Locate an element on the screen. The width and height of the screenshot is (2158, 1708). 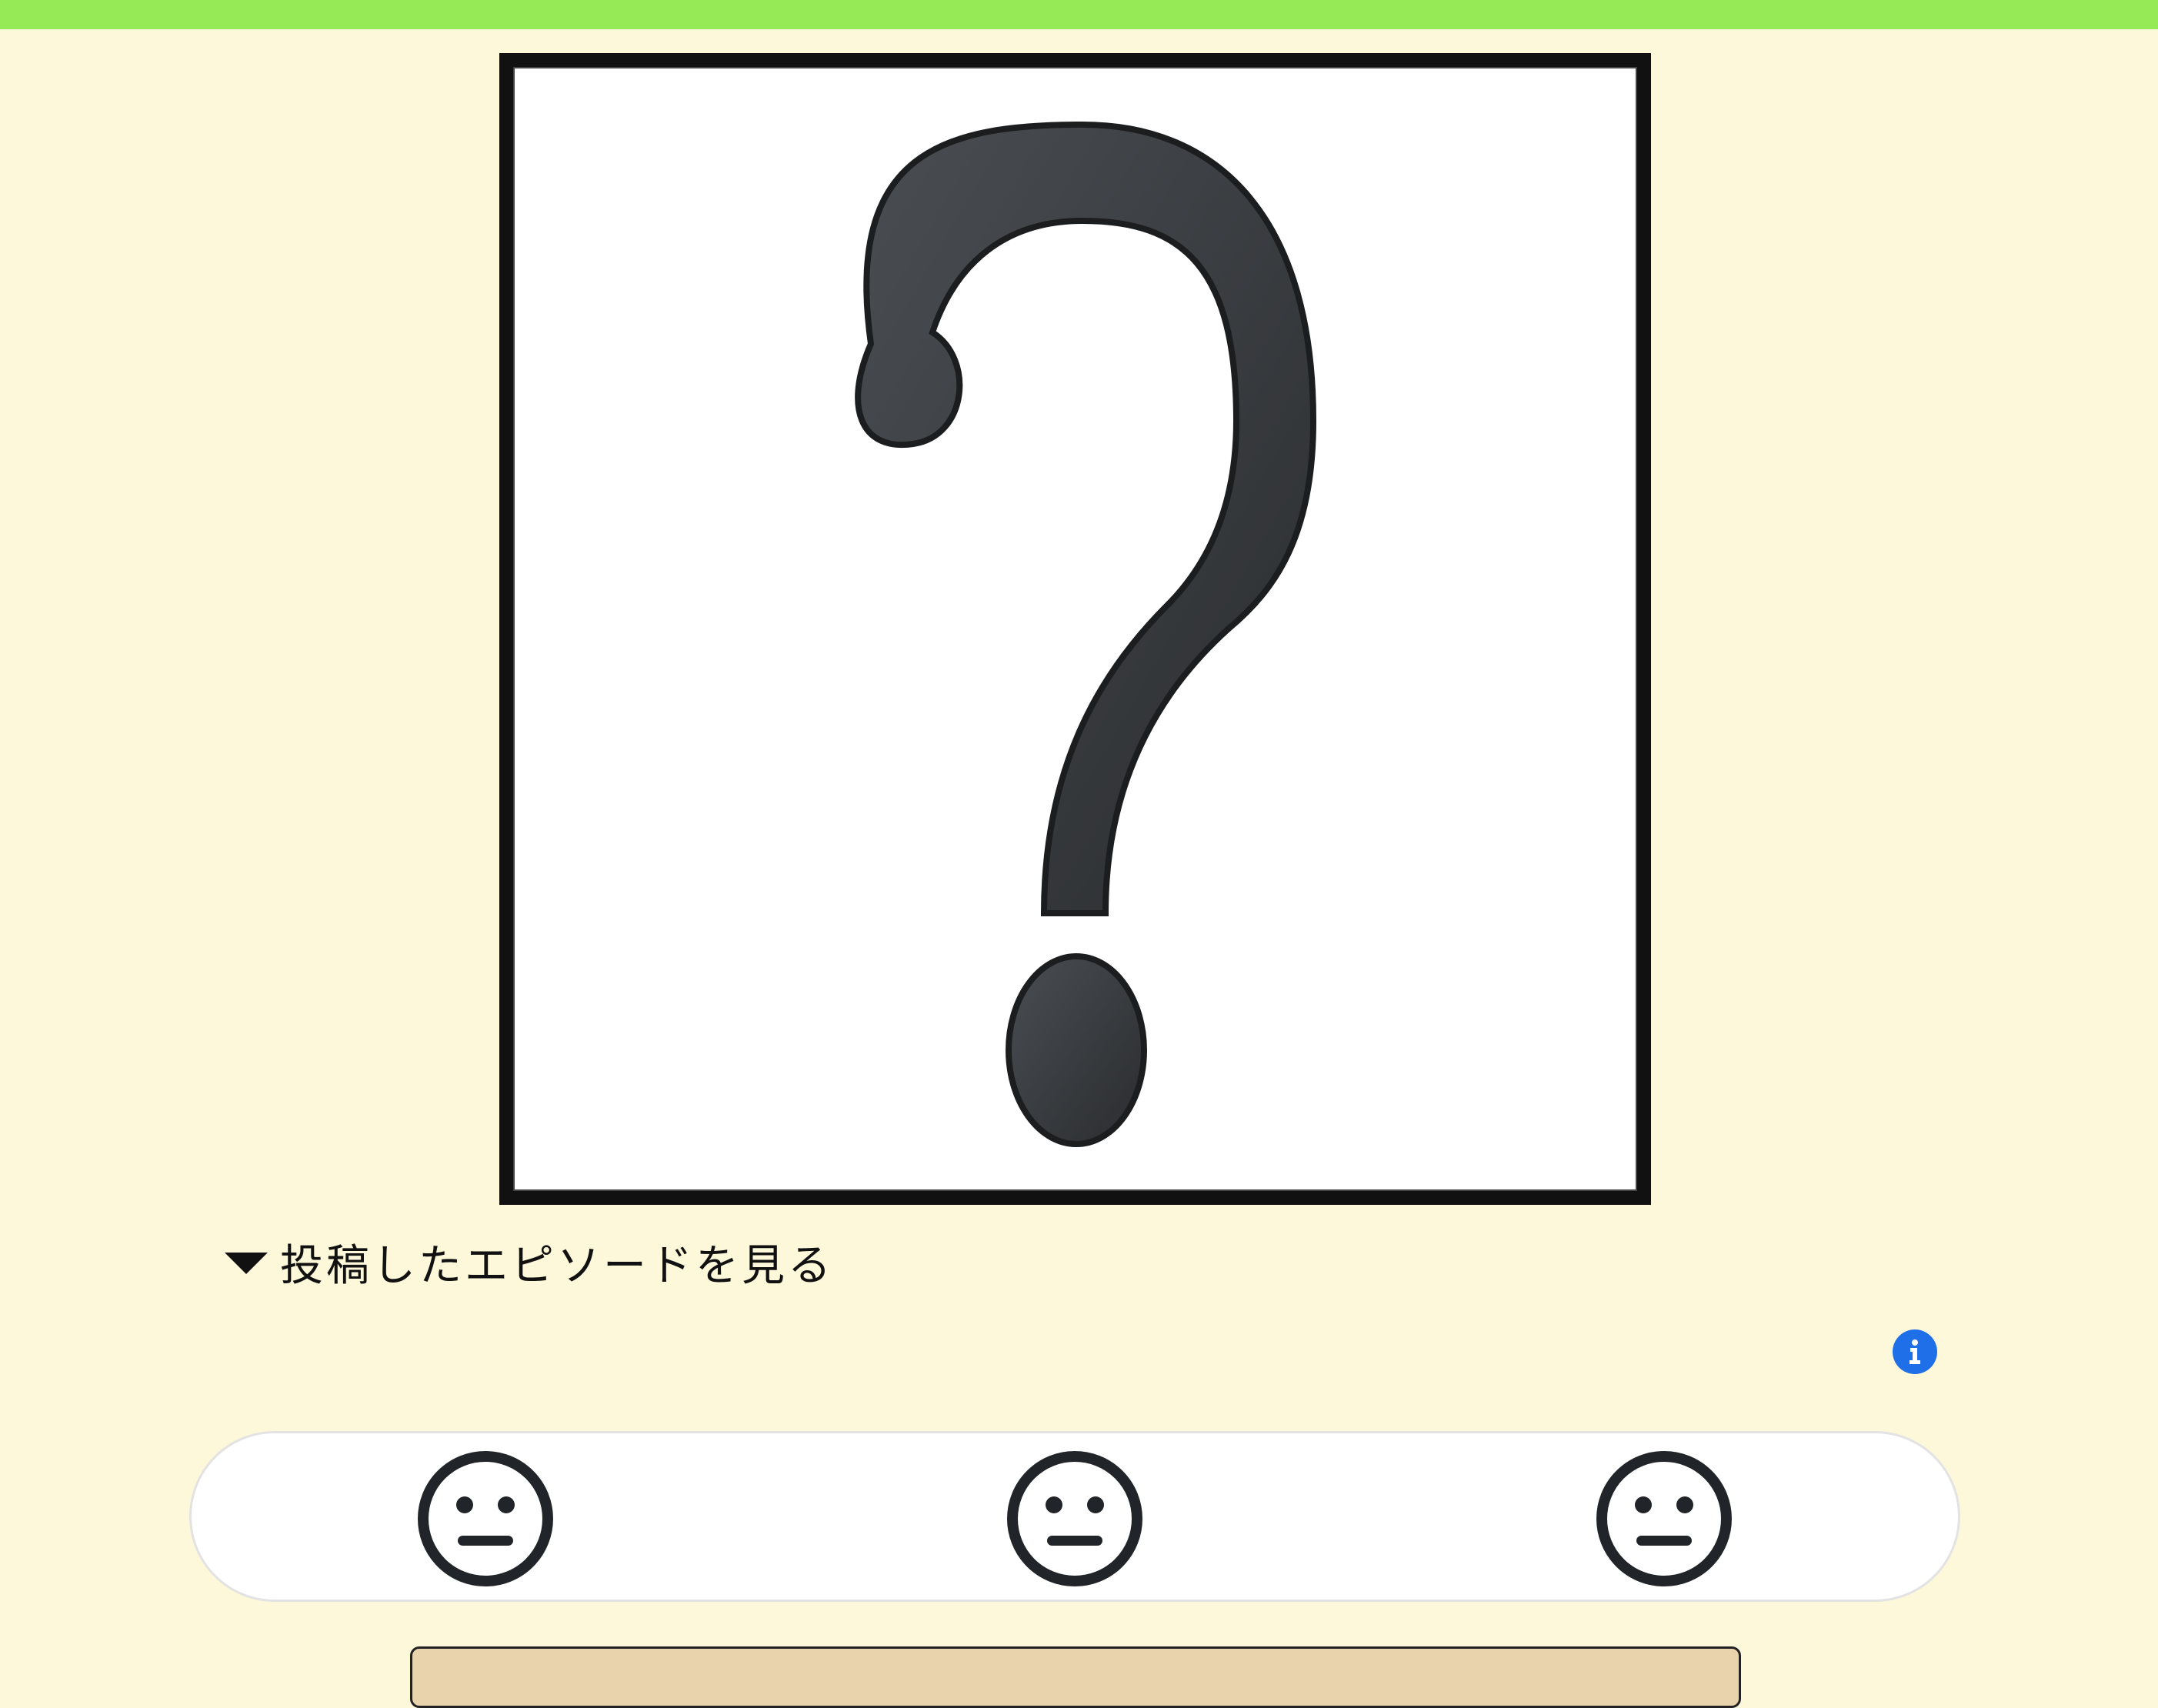
info-icon is located at coordinates (1915, 1352).